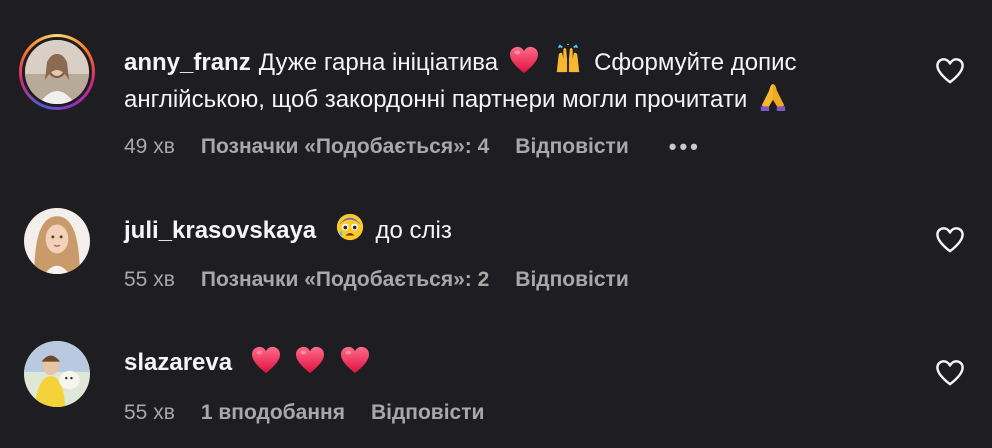 The height and width of the screenshot is (448, 992). Describe the element at coordinates (773, 97) in the screenshot. I see `folded-hands-emoji-icon` at that location.